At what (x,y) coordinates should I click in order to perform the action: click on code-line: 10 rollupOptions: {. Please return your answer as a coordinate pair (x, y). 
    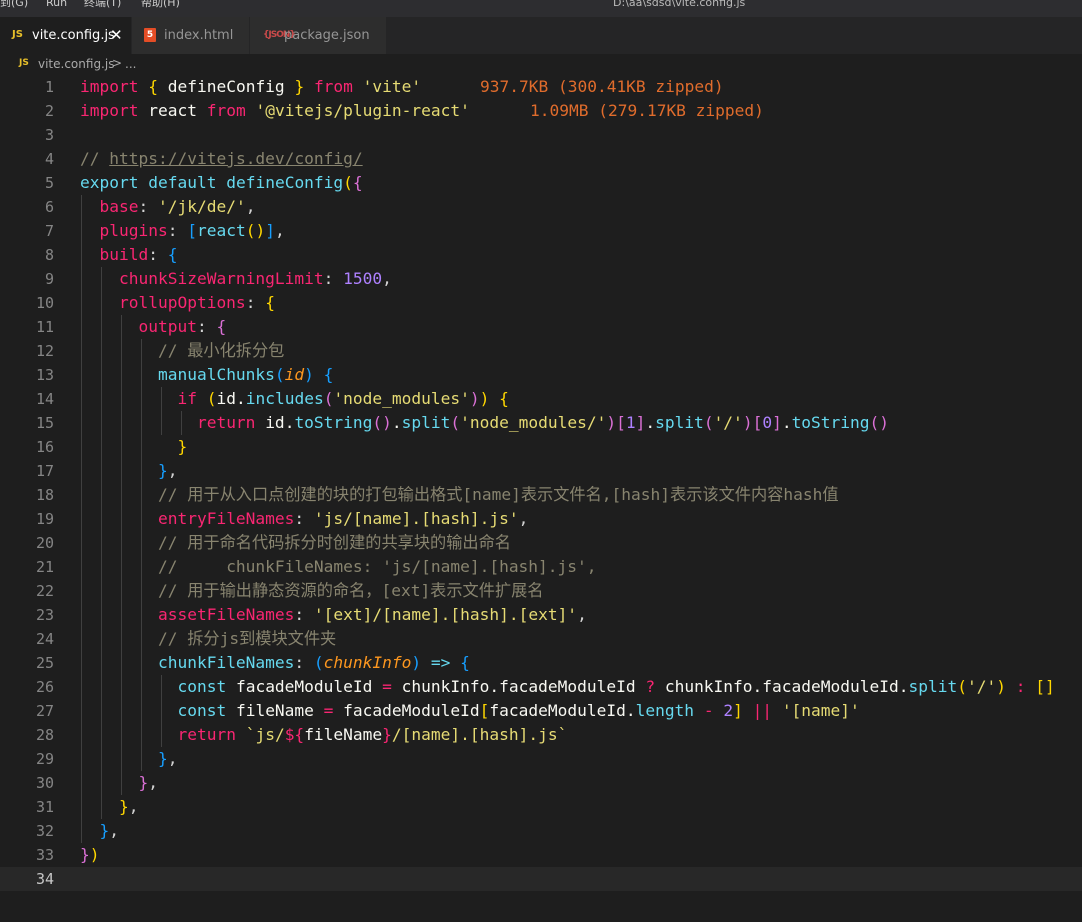
    Looking at the image, I should click on (541, 303).